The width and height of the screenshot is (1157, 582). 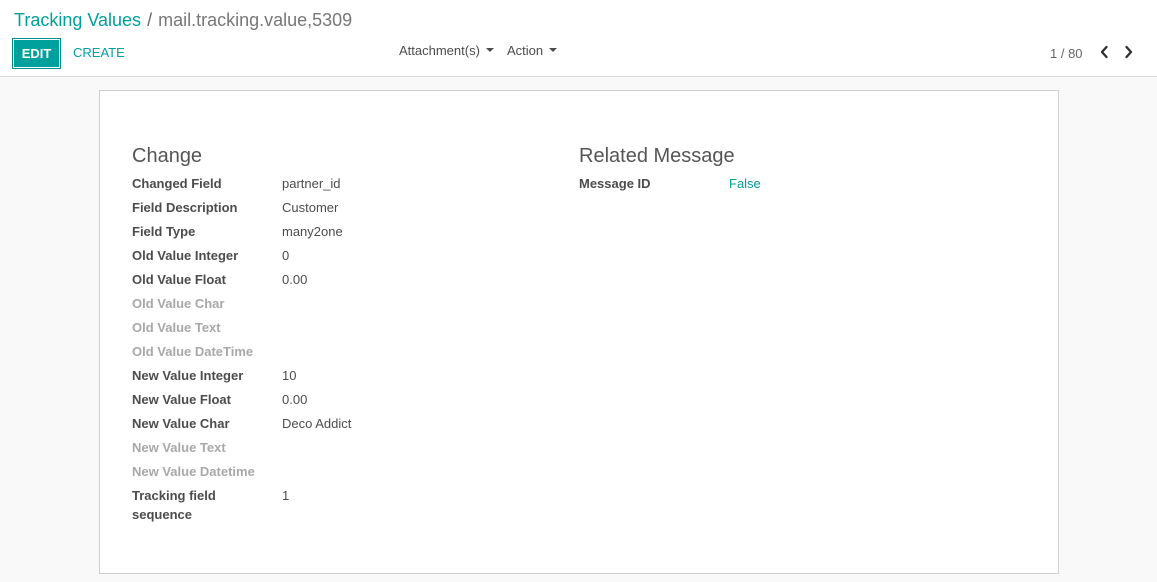 I want to click on action-dropdown: Action, so click(x=532, y=50).